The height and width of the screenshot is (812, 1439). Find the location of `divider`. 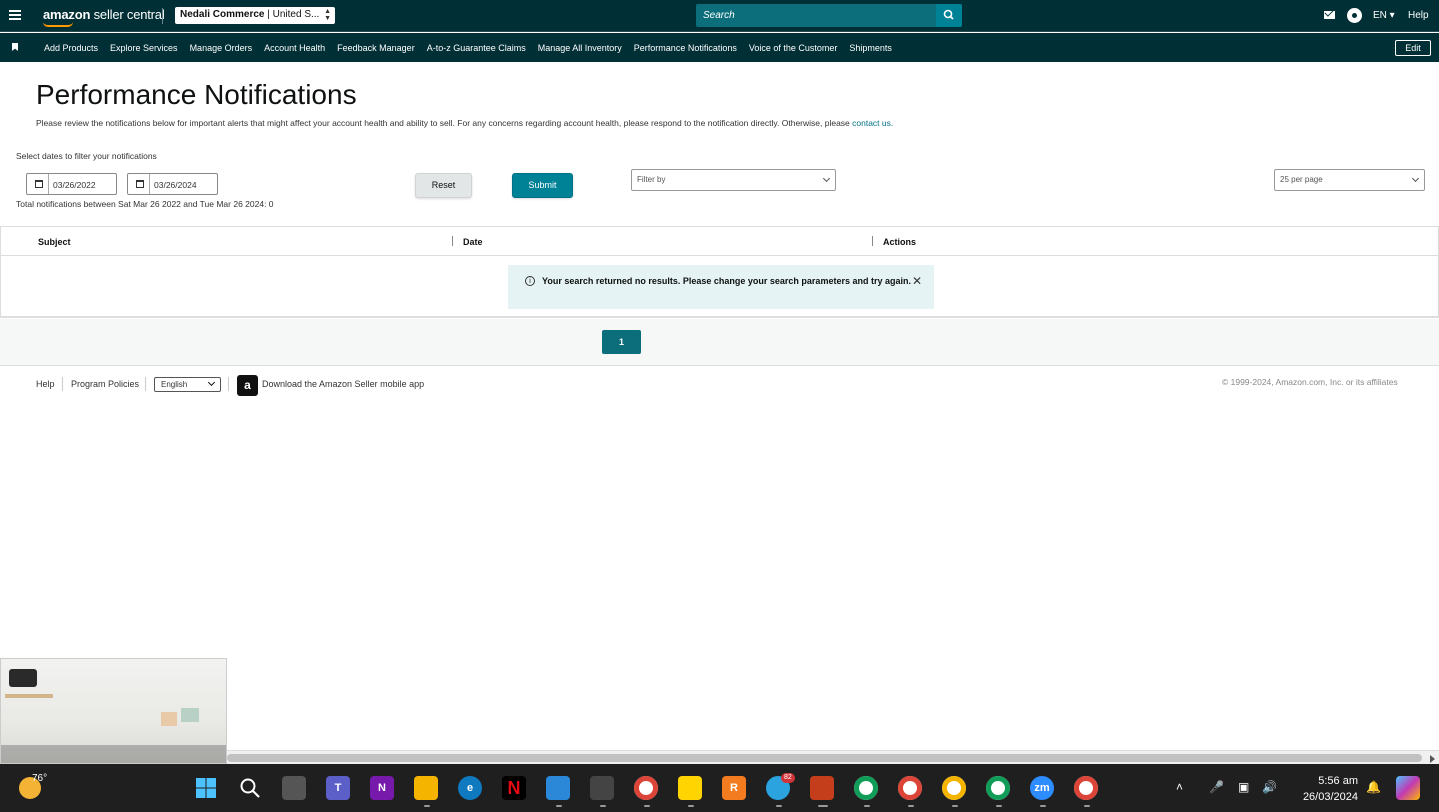

divider is located at coordinates (162, 16).